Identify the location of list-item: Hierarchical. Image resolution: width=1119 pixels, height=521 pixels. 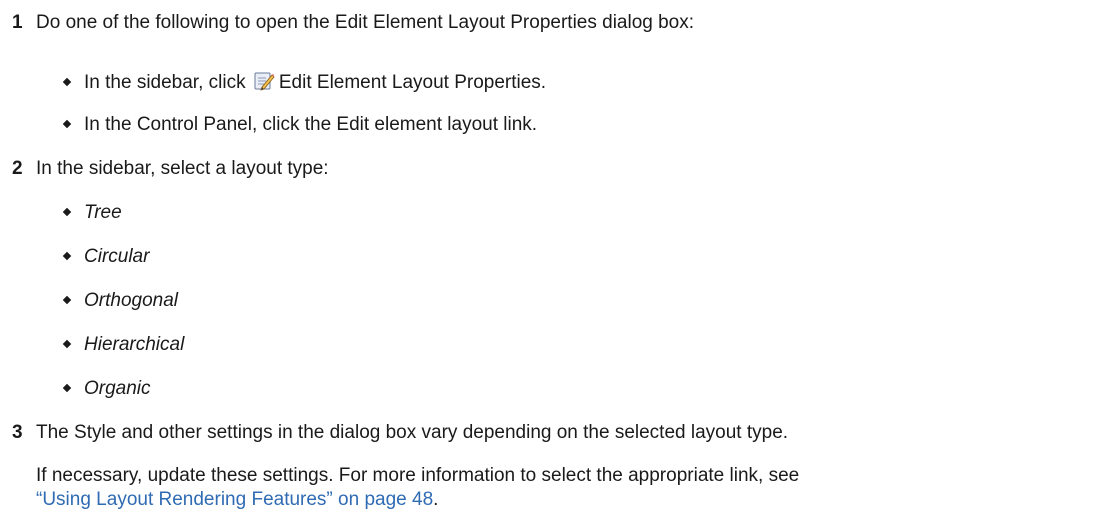
(123, 345).